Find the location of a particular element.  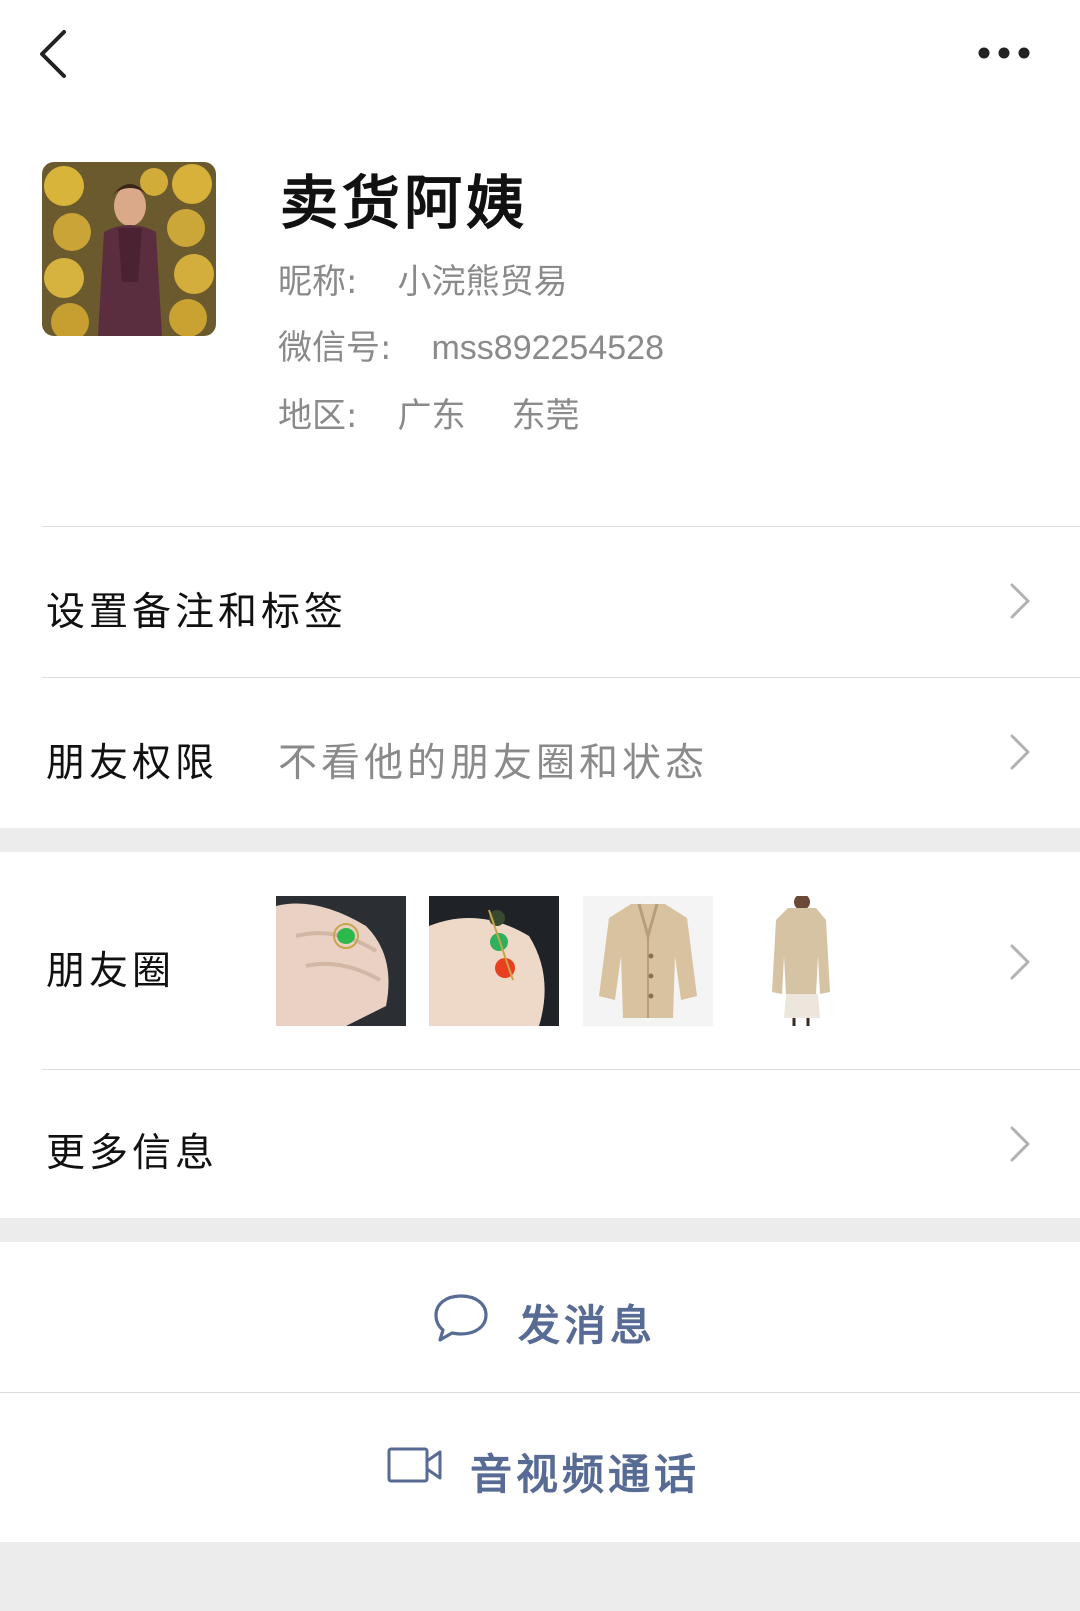

region-province: 广东 is located at coordinates (431, 416).